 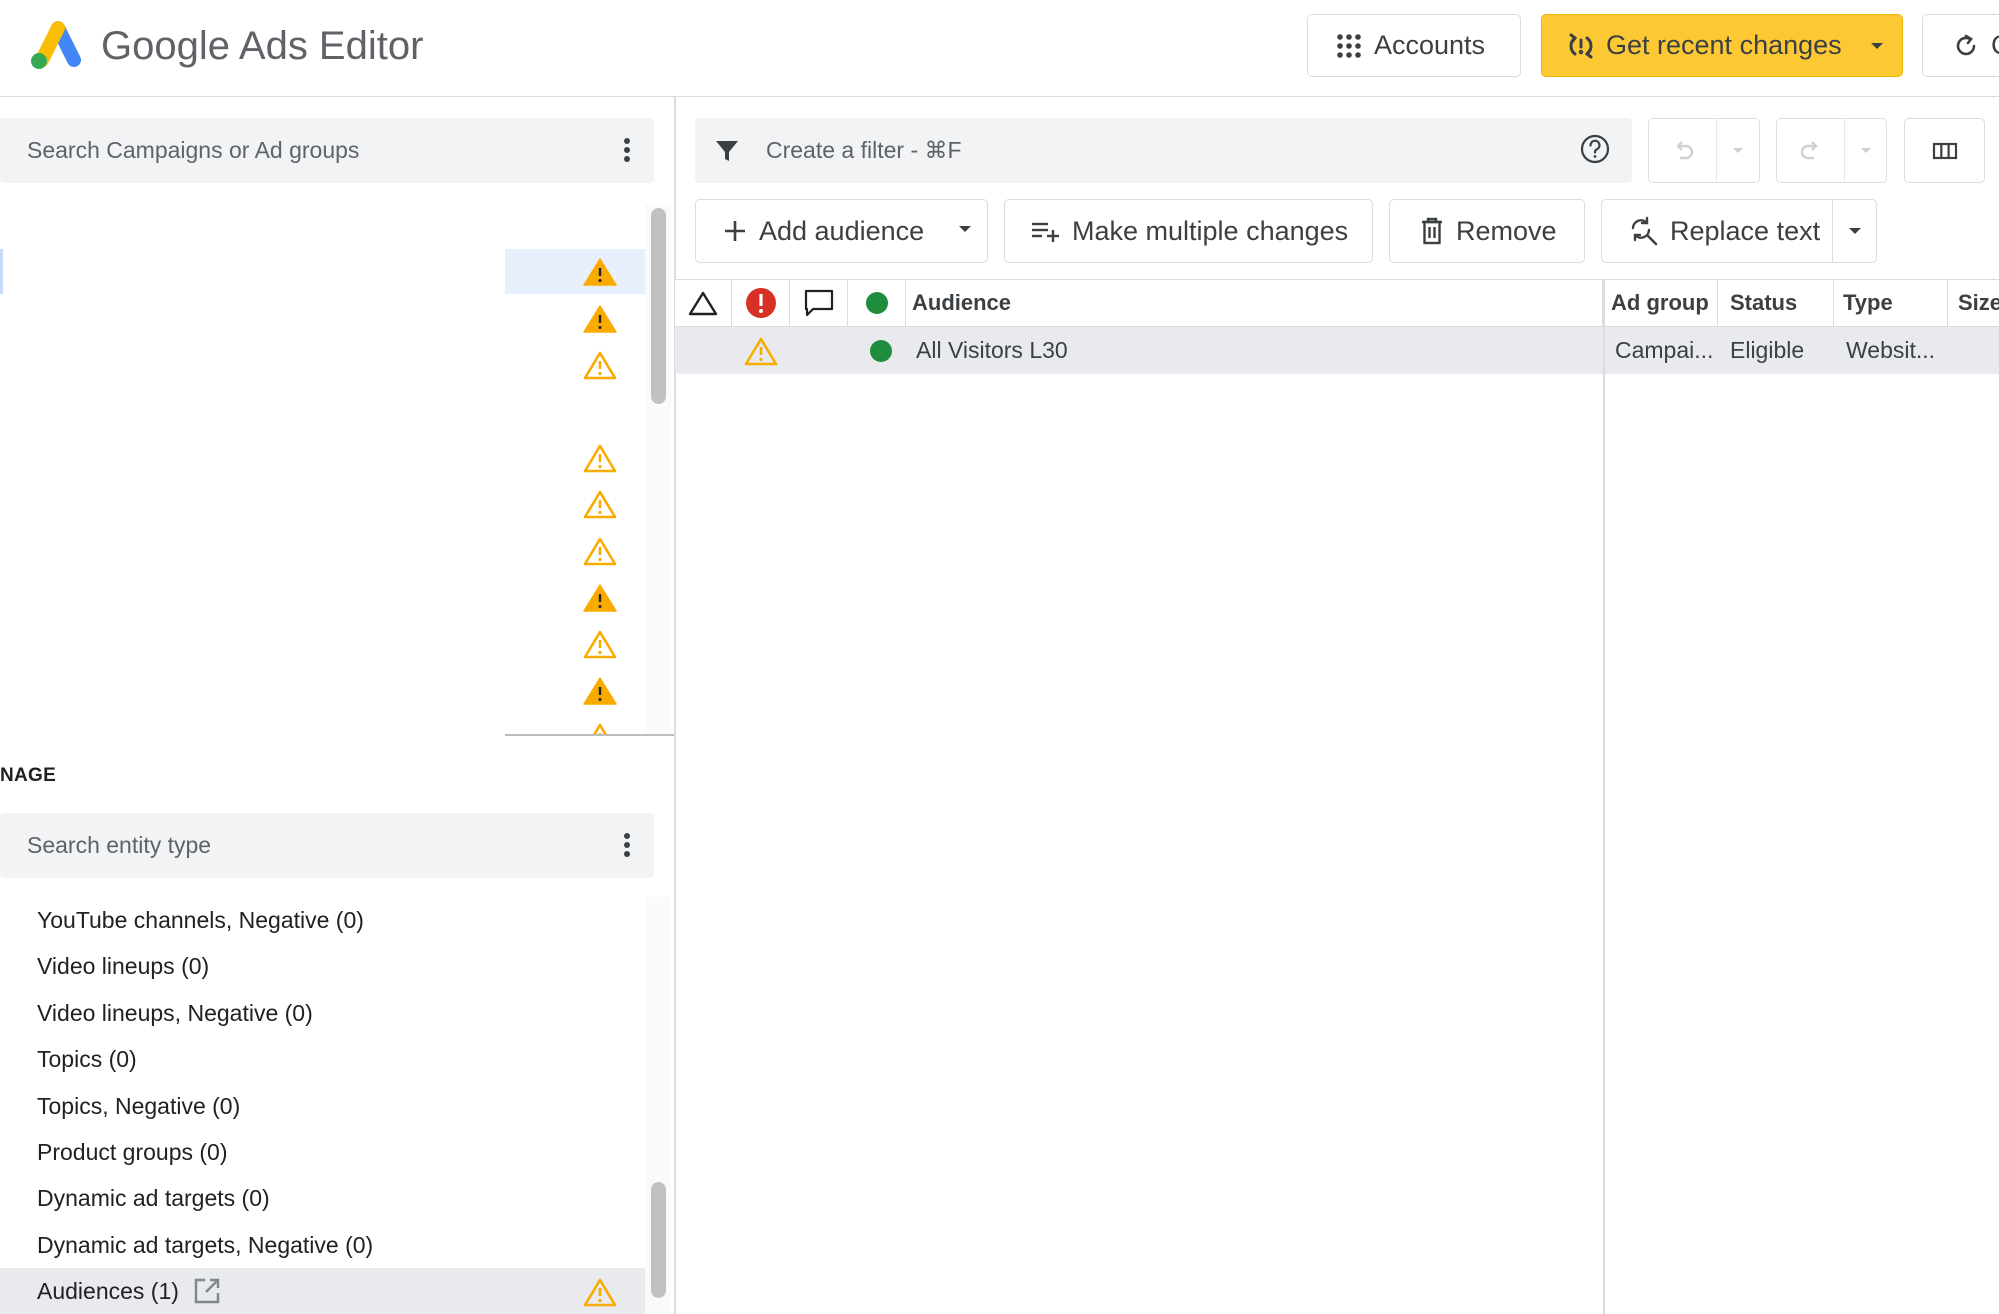 I want to click on replace-text-label: Replace text, so click(x=1745, y=230).